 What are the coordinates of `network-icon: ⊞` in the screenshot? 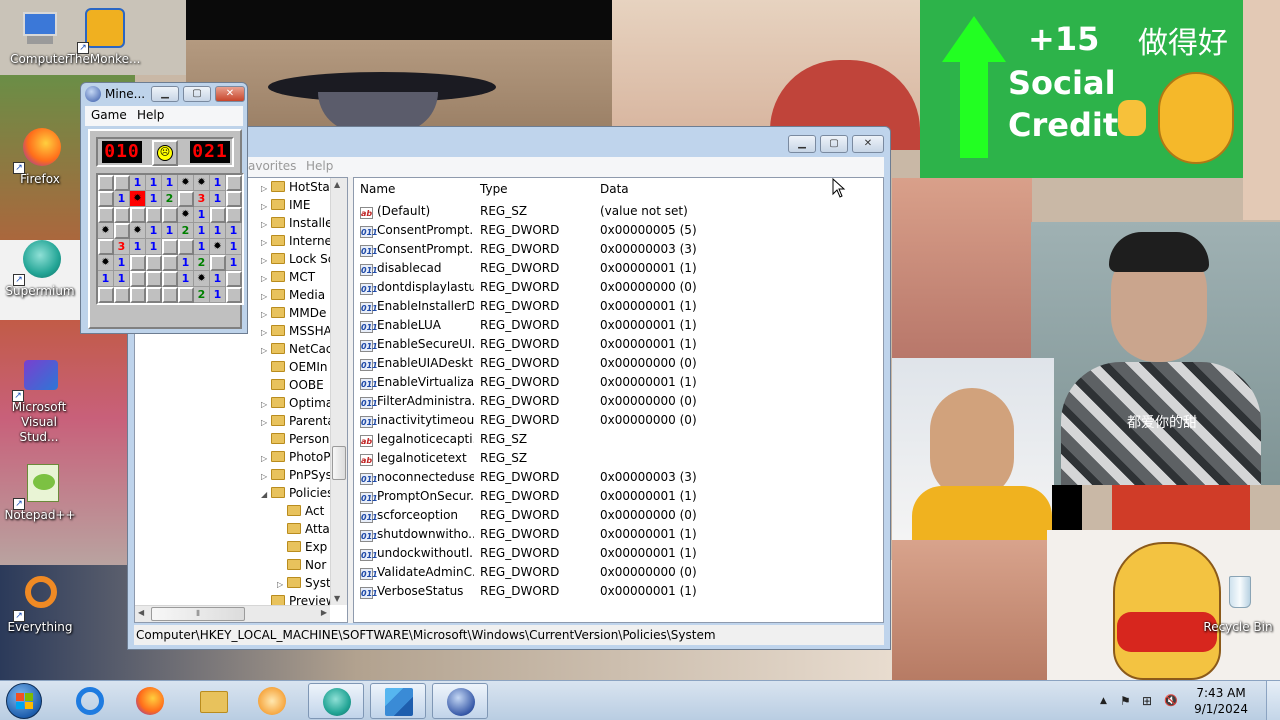 It's located at (1147, 701).